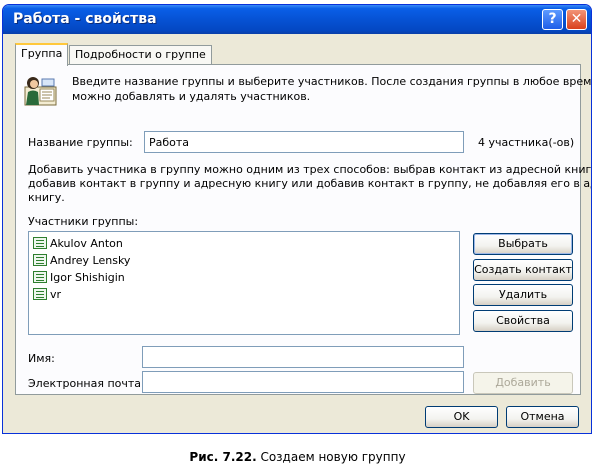  I want to click on group-name-input, so click(304, 142).